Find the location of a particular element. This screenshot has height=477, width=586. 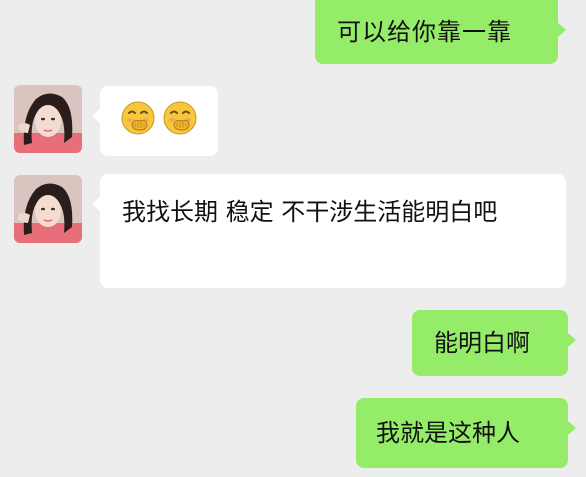

message-bubble-other is located at coordinates (155, 121).